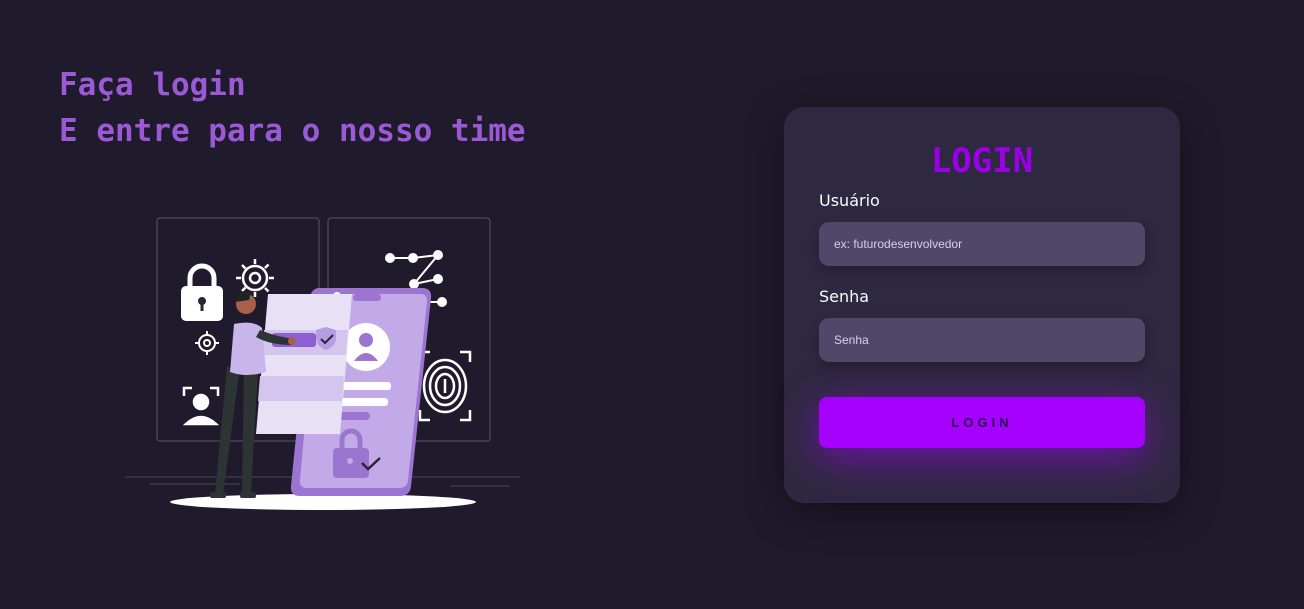 This screenshot has width=1304, height=609. I want to click on username-input, so click(982, 244).